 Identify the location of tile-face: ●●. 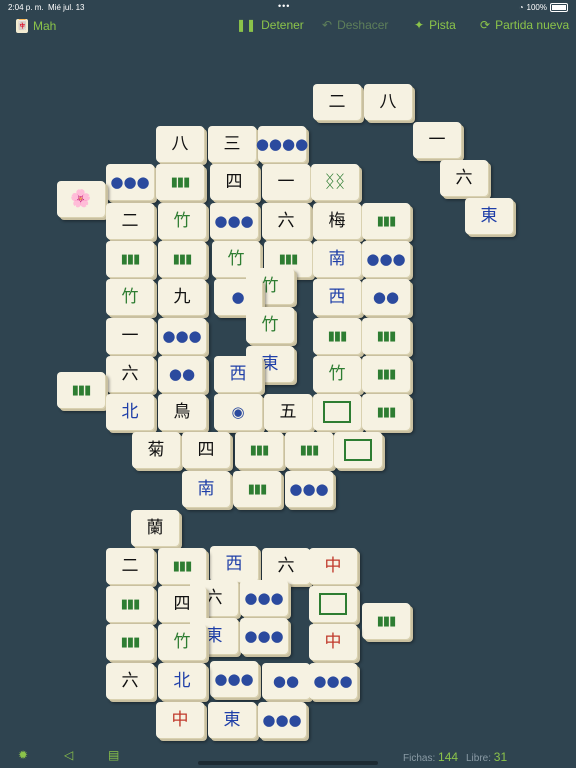
(386, 296).